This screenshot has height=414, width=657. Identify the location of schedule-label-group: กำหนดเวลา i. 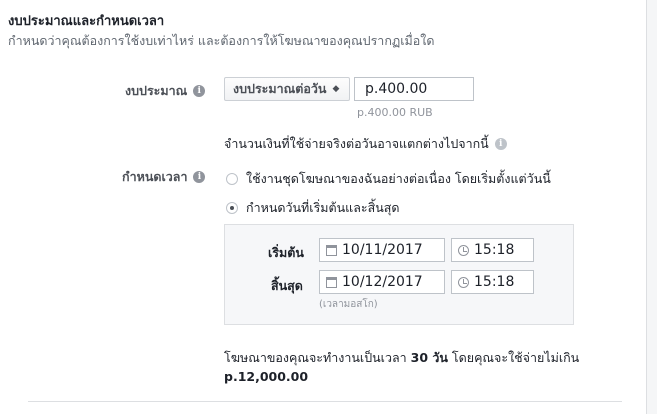
(164, 177).